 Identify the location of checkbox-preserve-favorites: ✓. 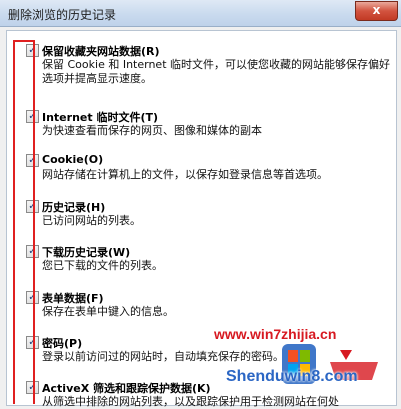
(32, 50).